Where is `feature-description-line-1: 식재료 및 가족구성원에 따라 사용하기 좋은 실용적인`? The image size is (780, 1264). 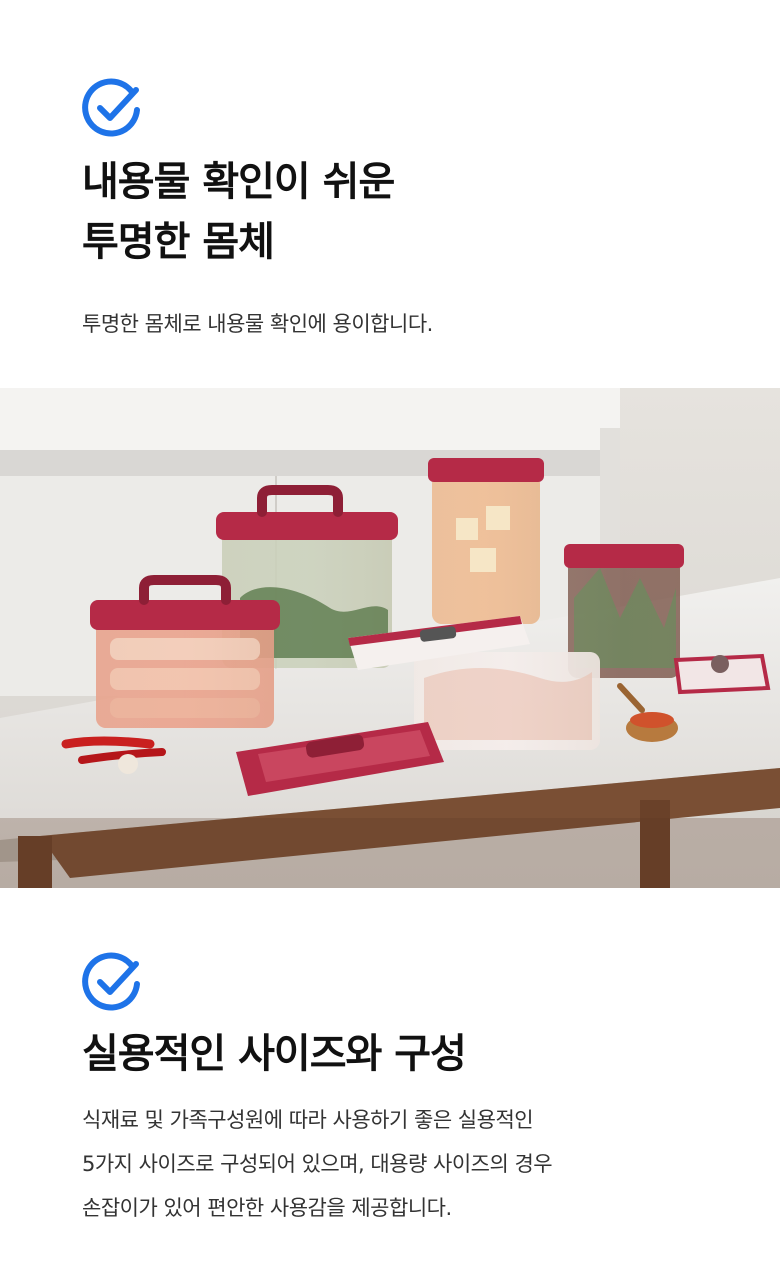 feature-description-line-1: 식재료 및 가족구성원에 따라 사용하기 좋은 실용적인 is located at coordinates (308, 1120).